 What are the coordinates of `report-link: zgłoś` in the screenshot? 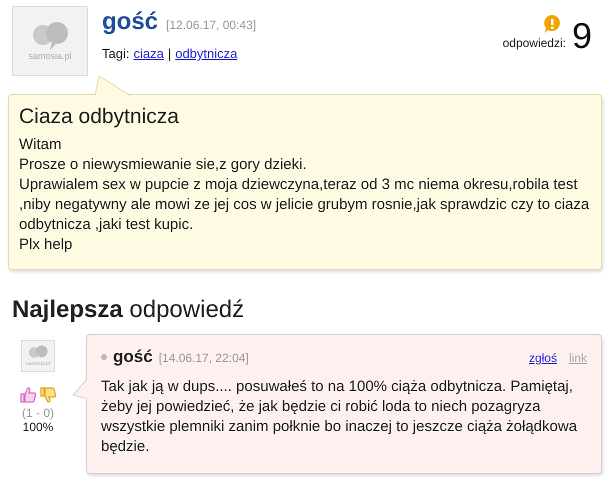 It's located at (542, 358).